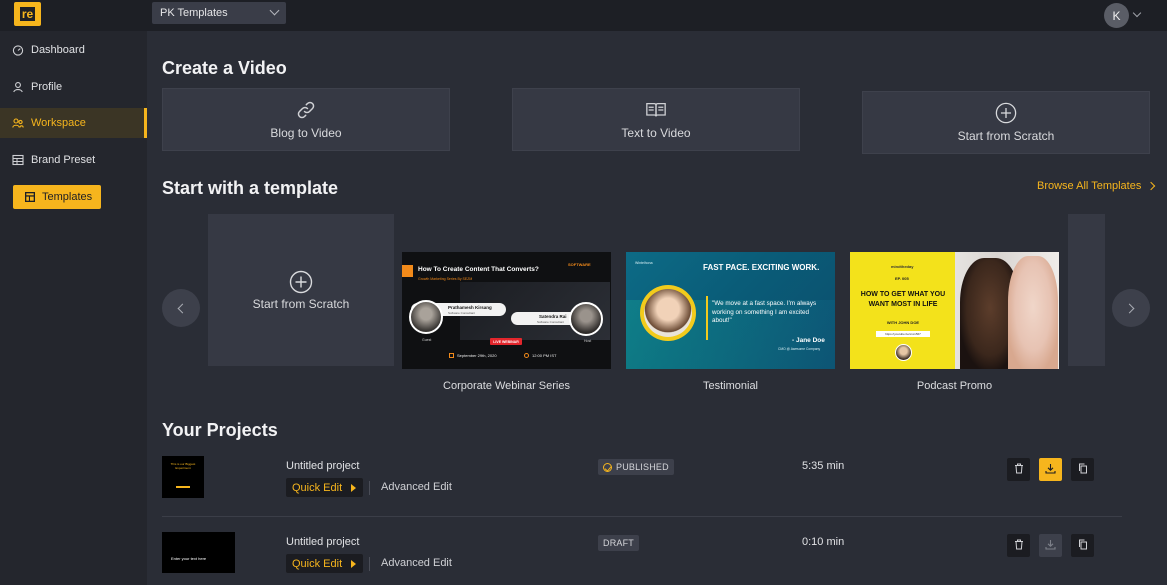 This screenshot has height=585, width=1167. What do you see at coordinates (761, 267) in the screenshot?
I see `testimonial-headline: FAST PACE. EXCITING WORK.` at bounding box center [761, 267].